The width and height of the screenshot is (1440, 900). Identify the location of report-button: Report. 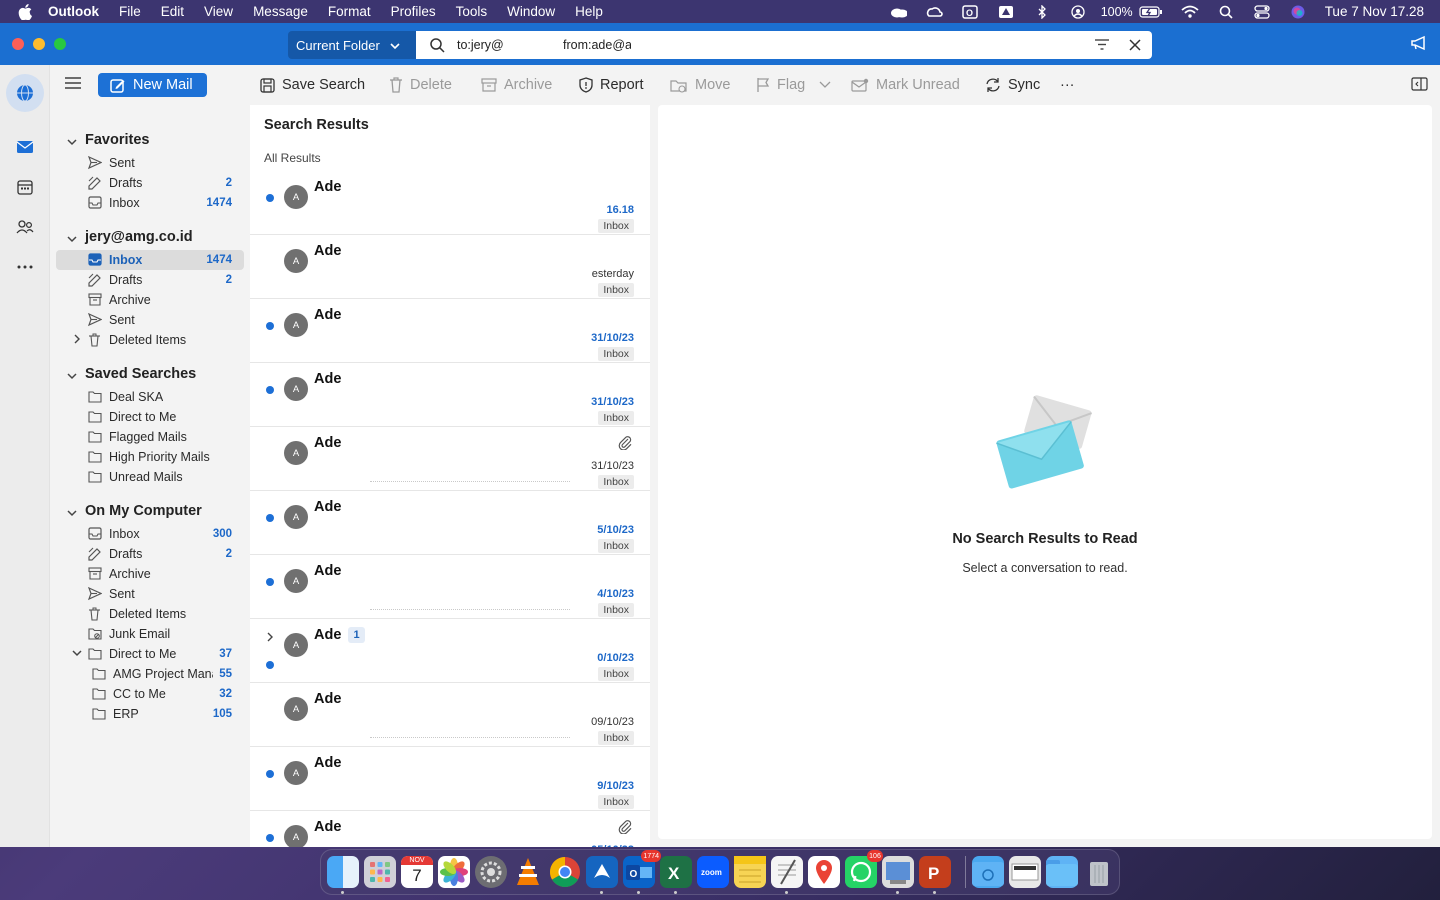
(611, 85).